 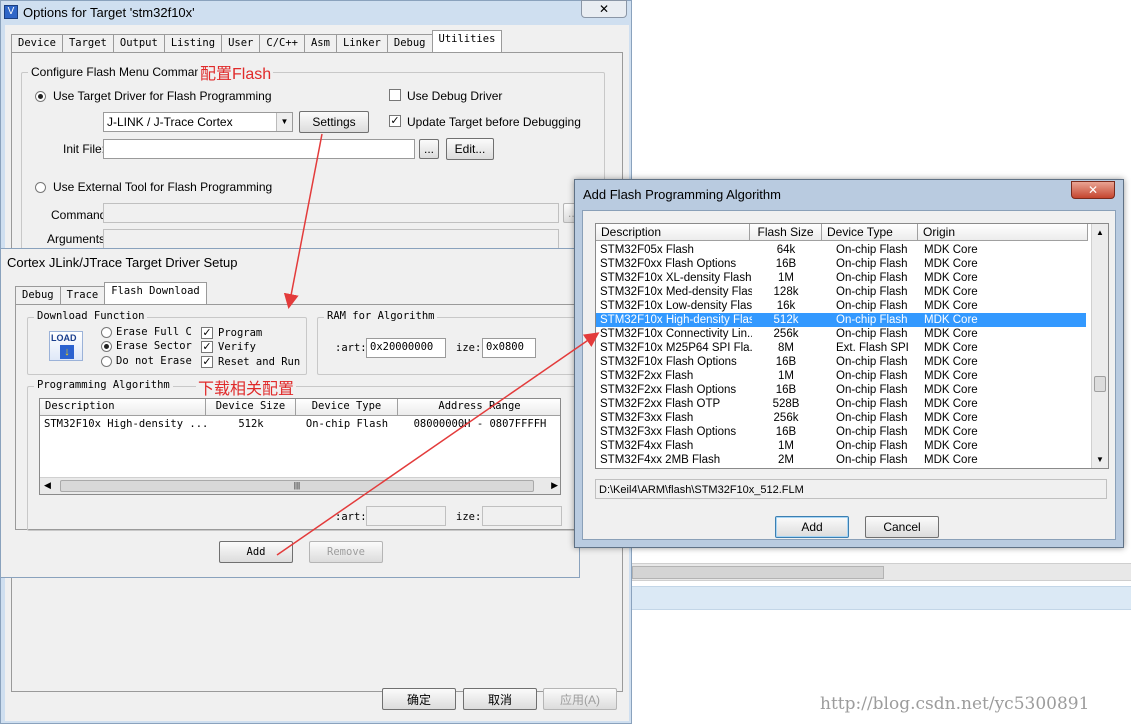 What do you see at coordinates (11, 12) in the screenshot?
I see `app-icon: V` at bounding box center [11, 12].